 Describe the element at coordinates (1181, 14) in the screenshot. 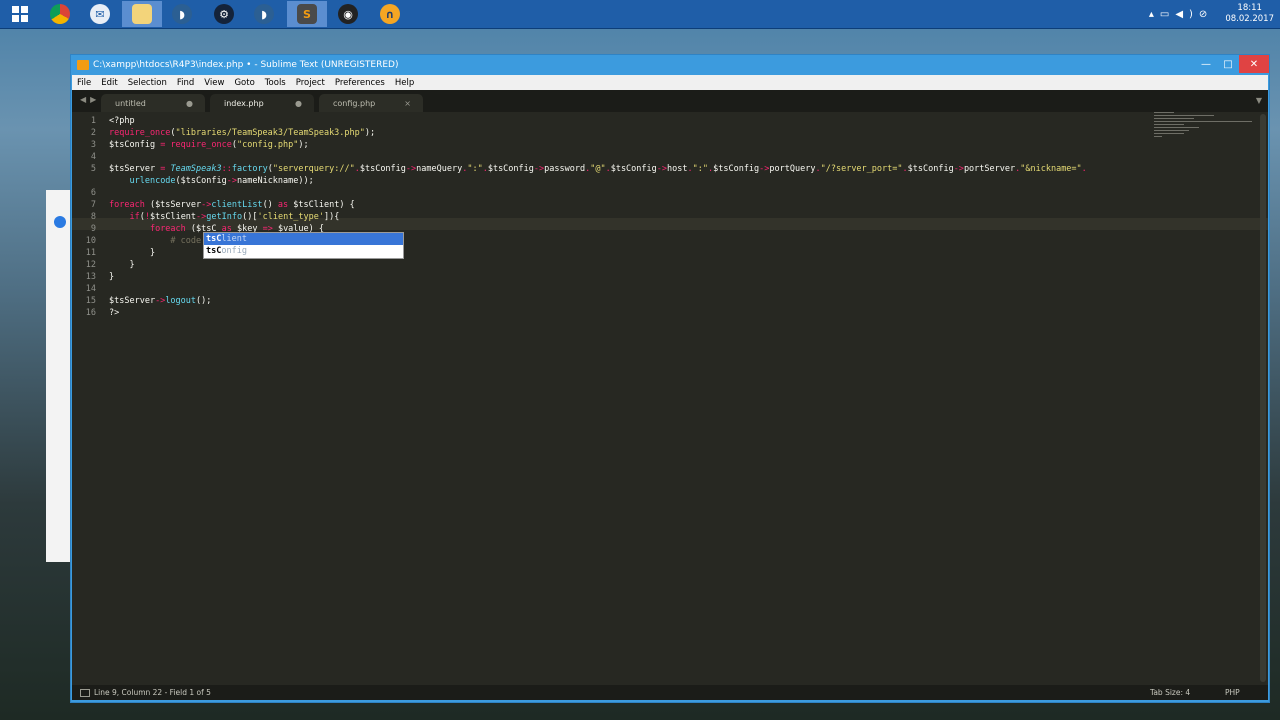

I see `tray-icons: ▴▭◀)⊘` at that location.